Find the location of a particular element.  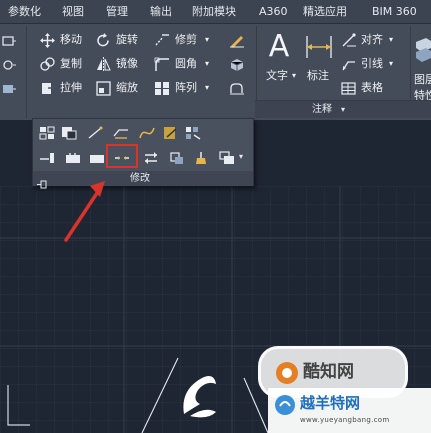

watermark-brand-text: 酷知网 is located at coordinates (328, 372).